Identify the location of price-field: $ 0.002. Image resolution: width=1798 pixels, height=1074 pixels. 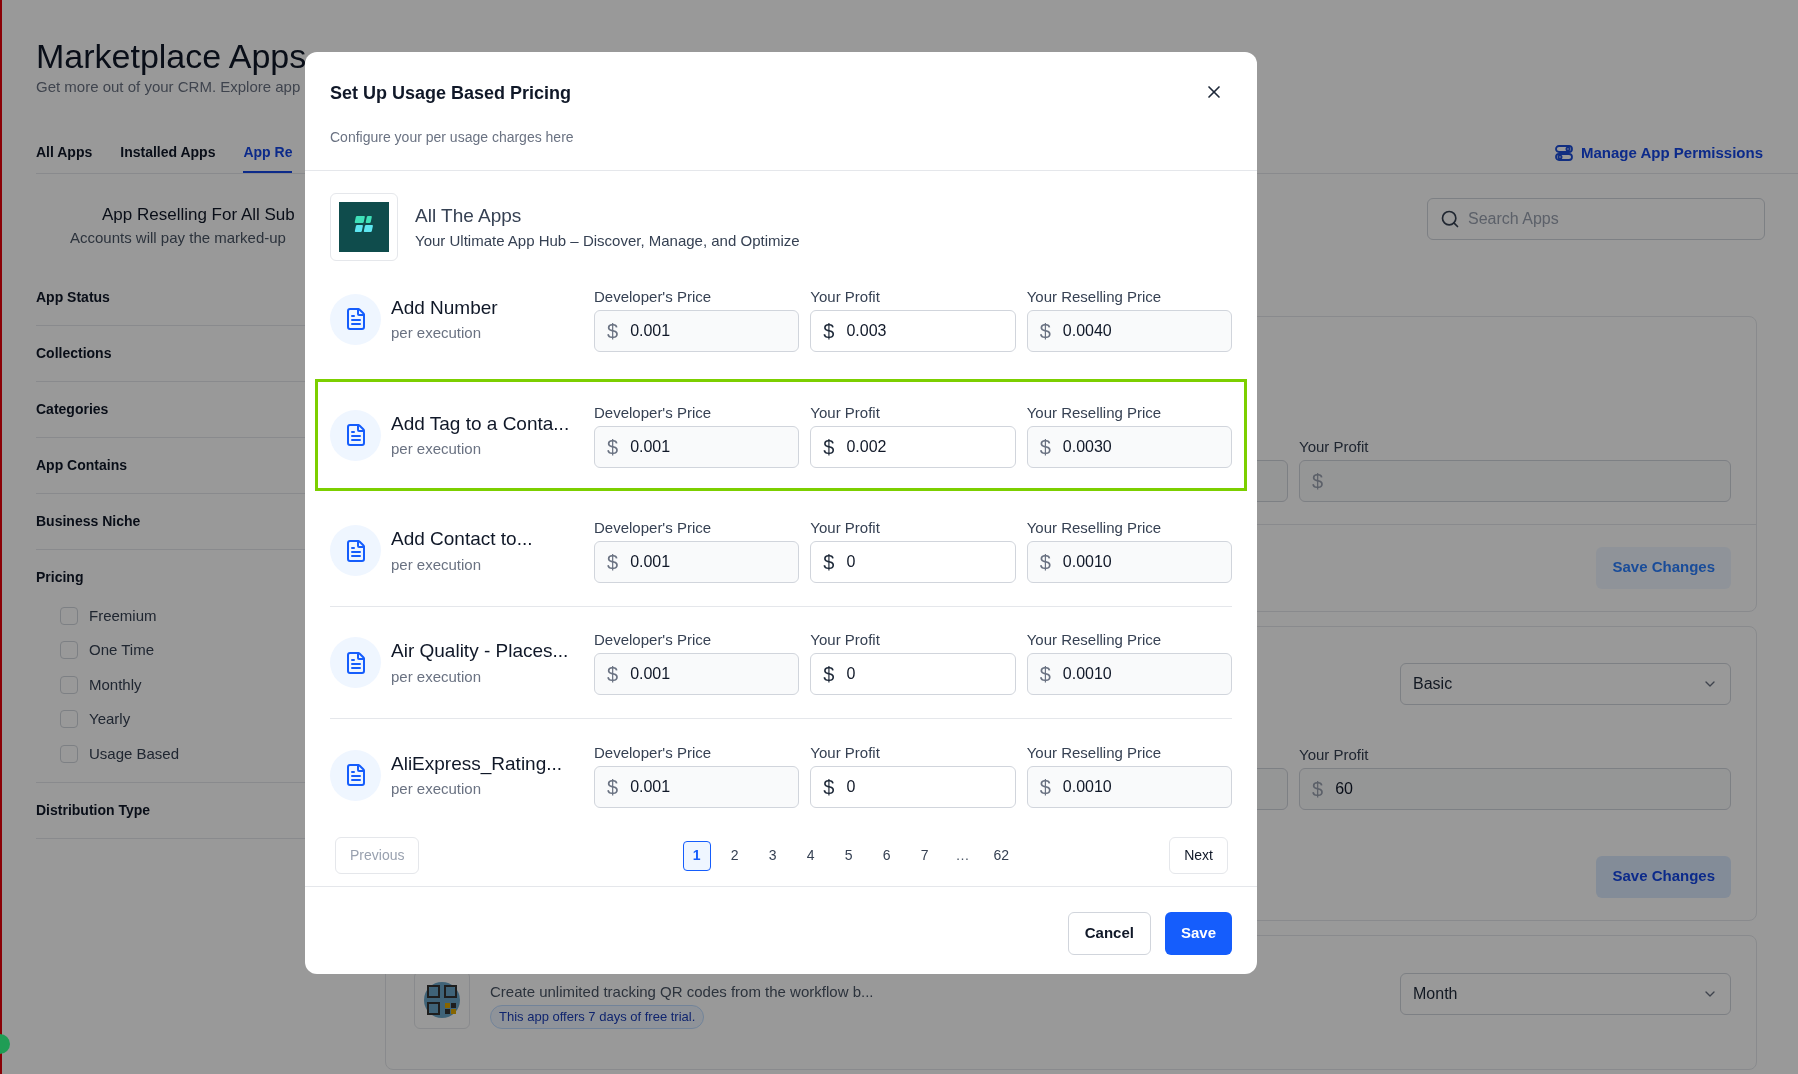
(913, 446).